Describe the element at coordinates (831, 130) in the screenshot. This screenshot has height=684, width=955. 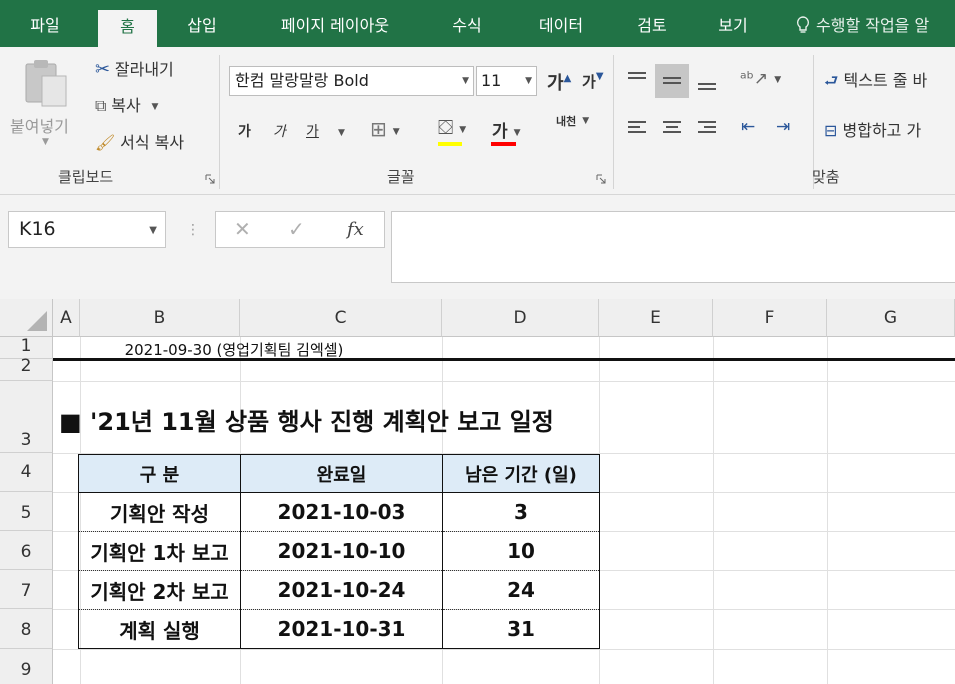
I see `merge-icon: ⊟` at that location.